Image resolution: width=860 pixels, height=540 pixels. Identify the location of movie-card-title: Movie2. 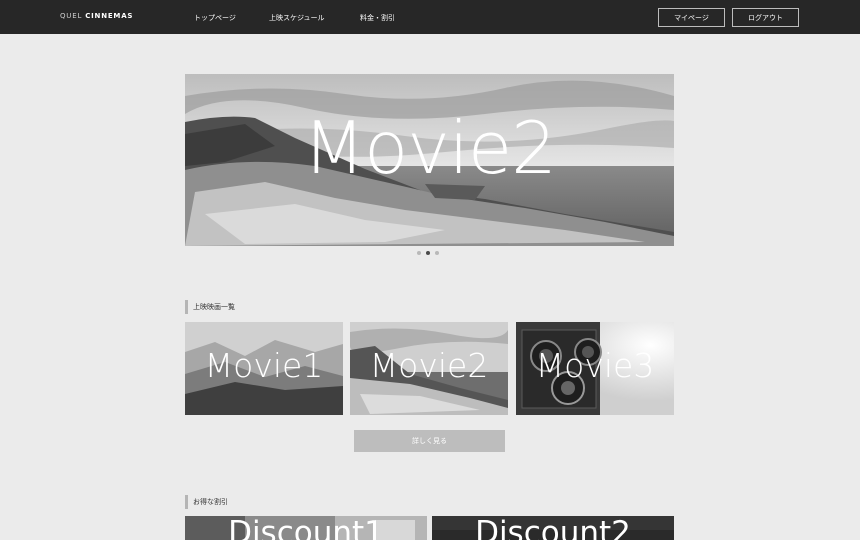
(429, 365).